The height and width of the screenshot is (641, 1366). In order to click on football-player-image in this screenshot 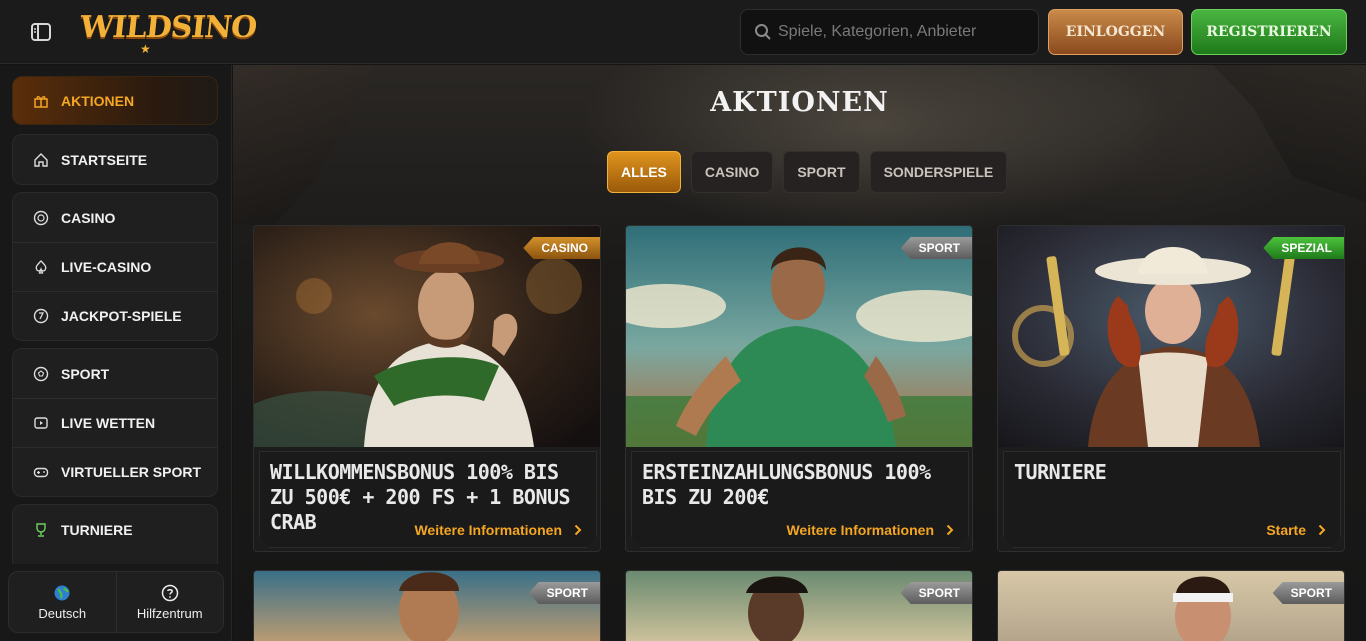, I will do `click(799, 336)`.